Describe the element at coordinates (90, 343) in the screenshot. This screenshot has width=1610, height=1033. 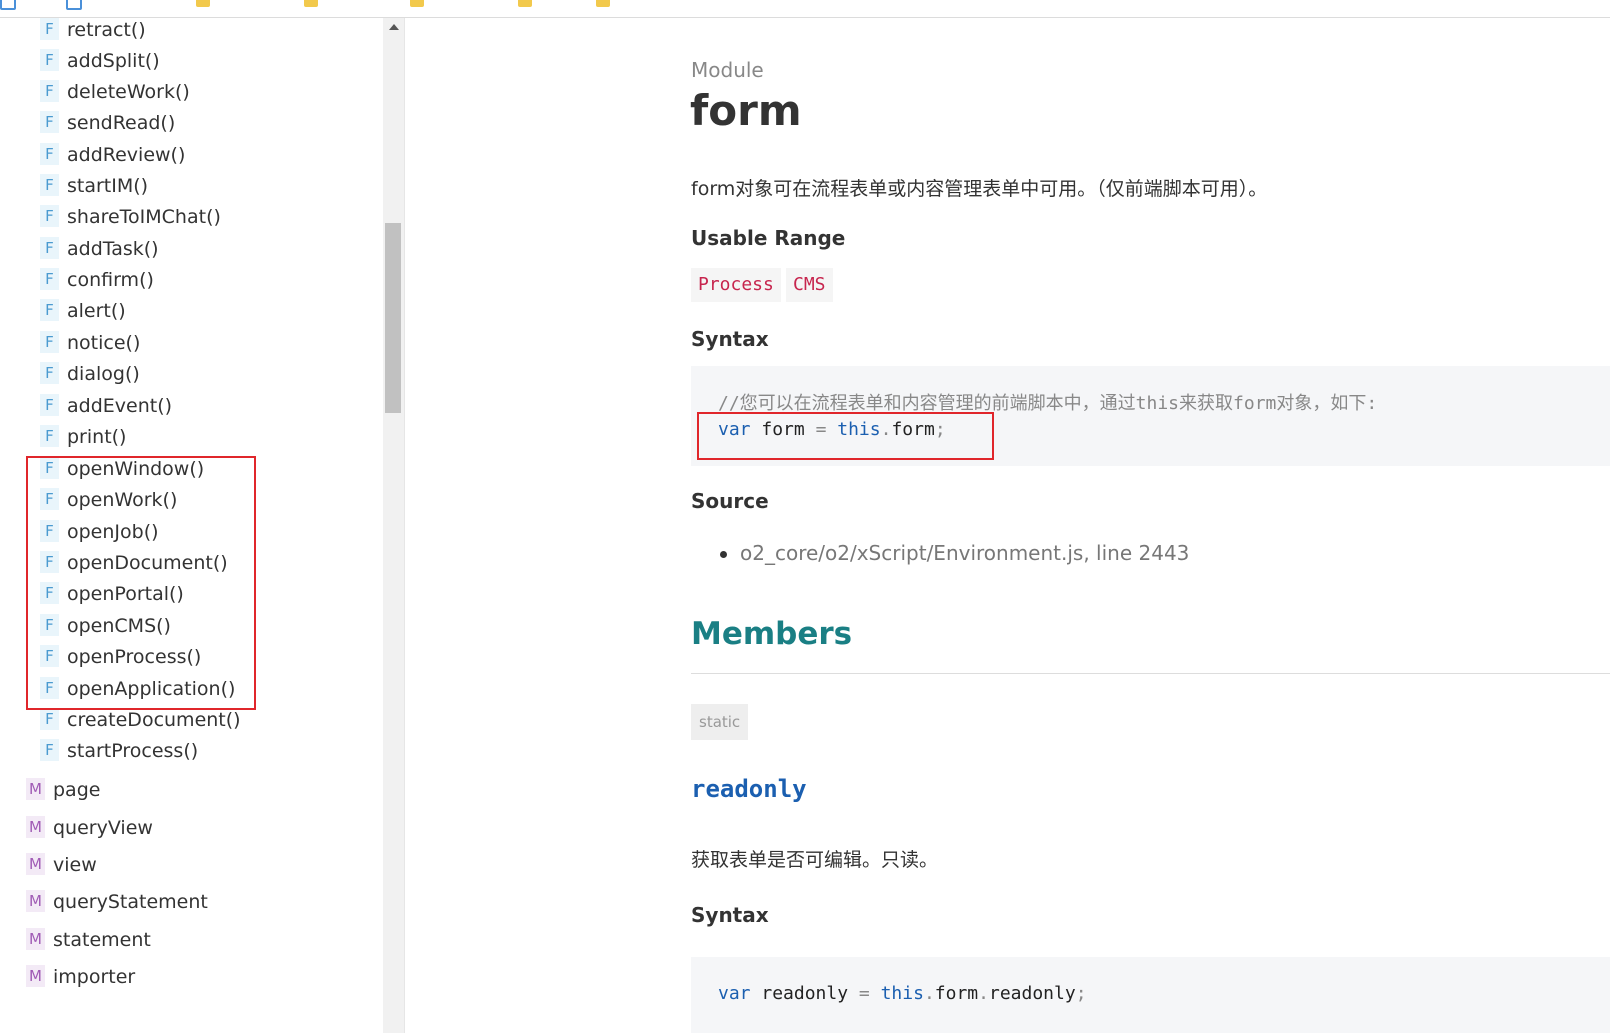
I see `nav-function-item: Fnotice()` at that location.